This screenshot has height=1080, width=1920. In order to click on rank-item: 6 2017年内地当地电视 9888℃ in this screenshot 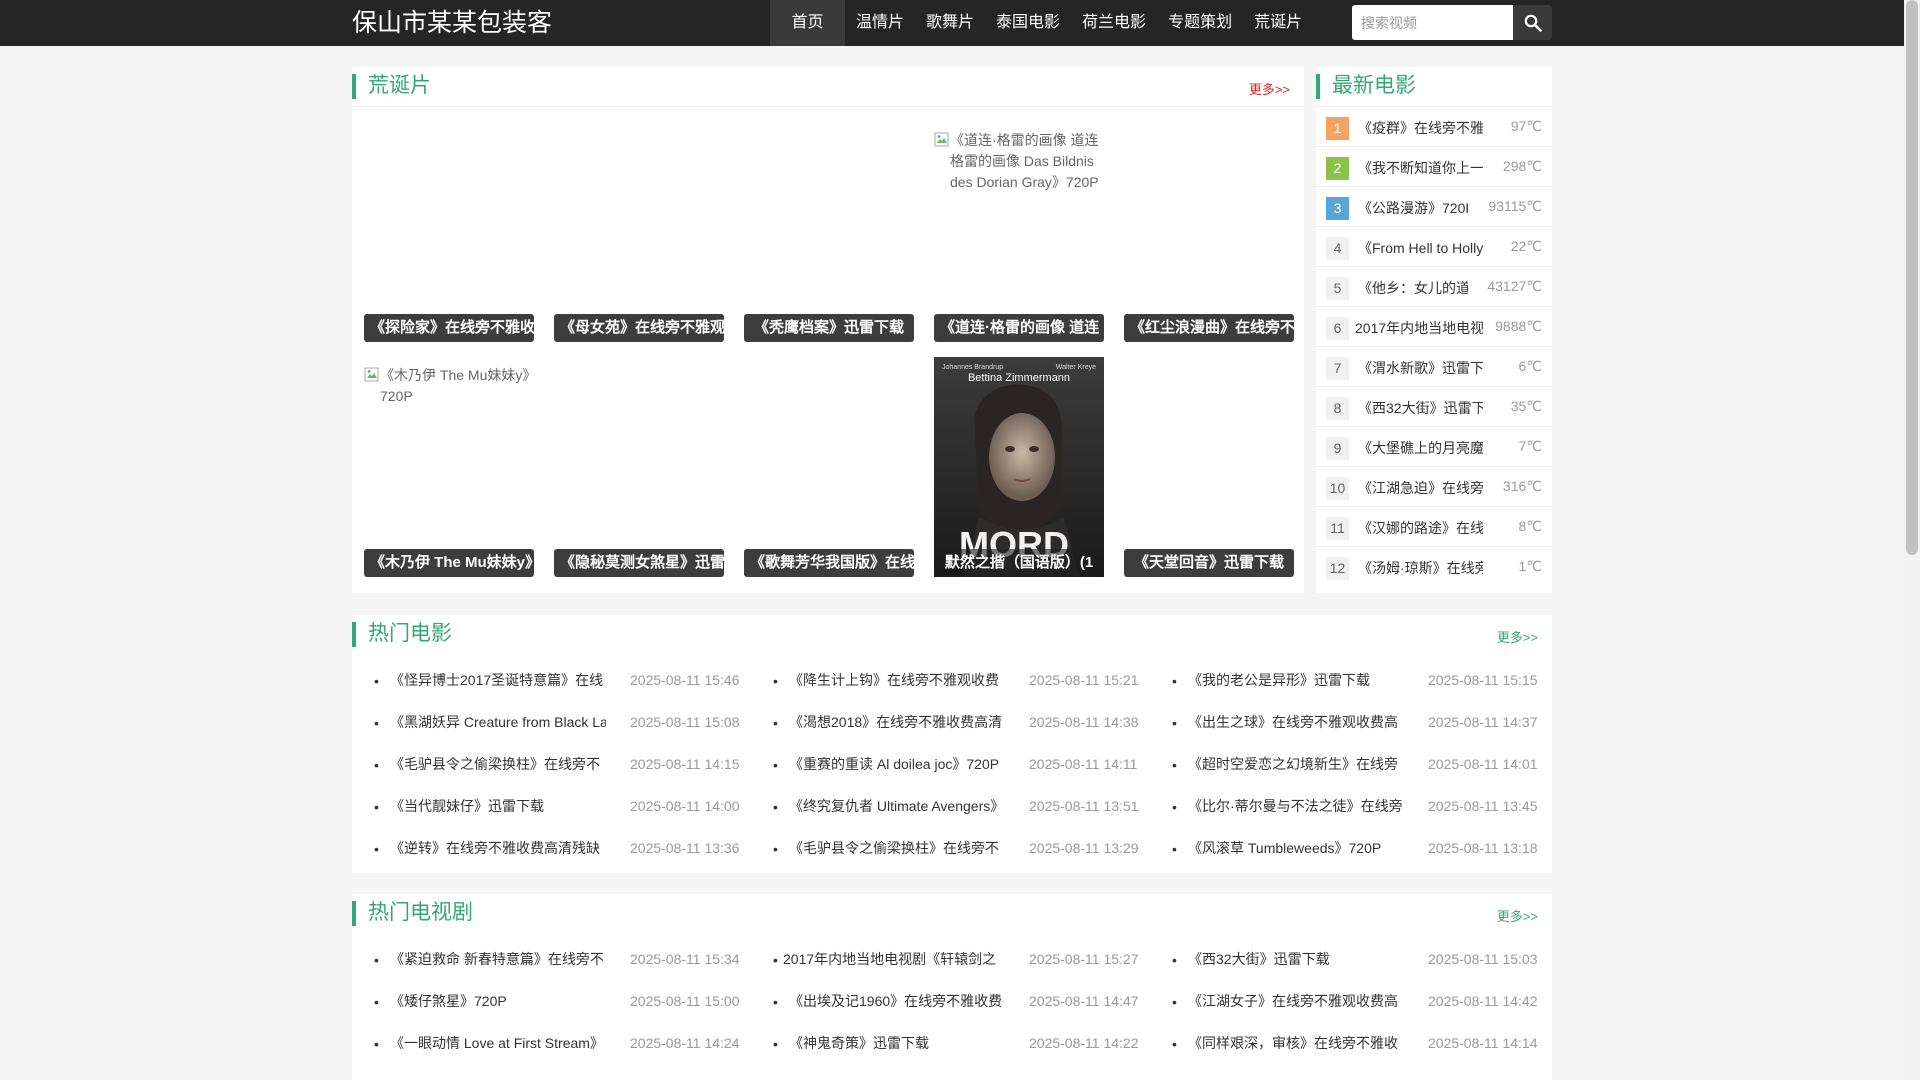, I will do `click(1434, 327)`.